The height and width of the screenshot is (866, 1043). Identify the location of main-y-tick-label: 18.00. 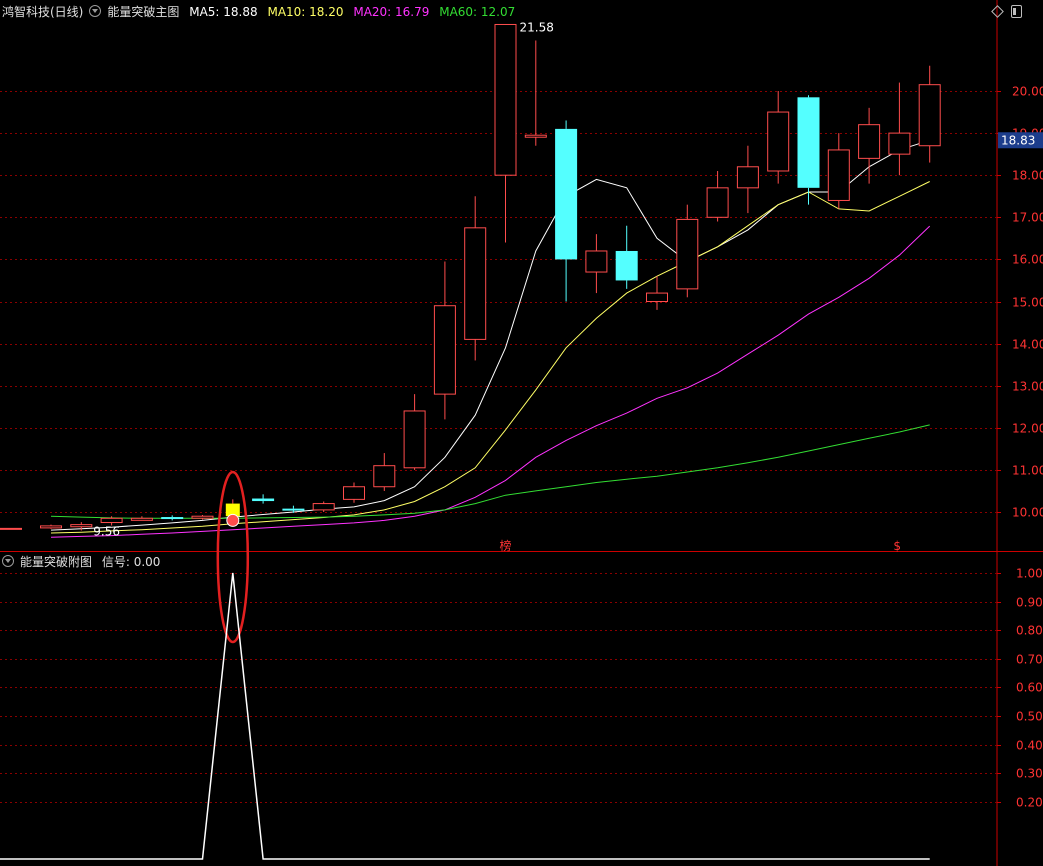
(1027, 176).